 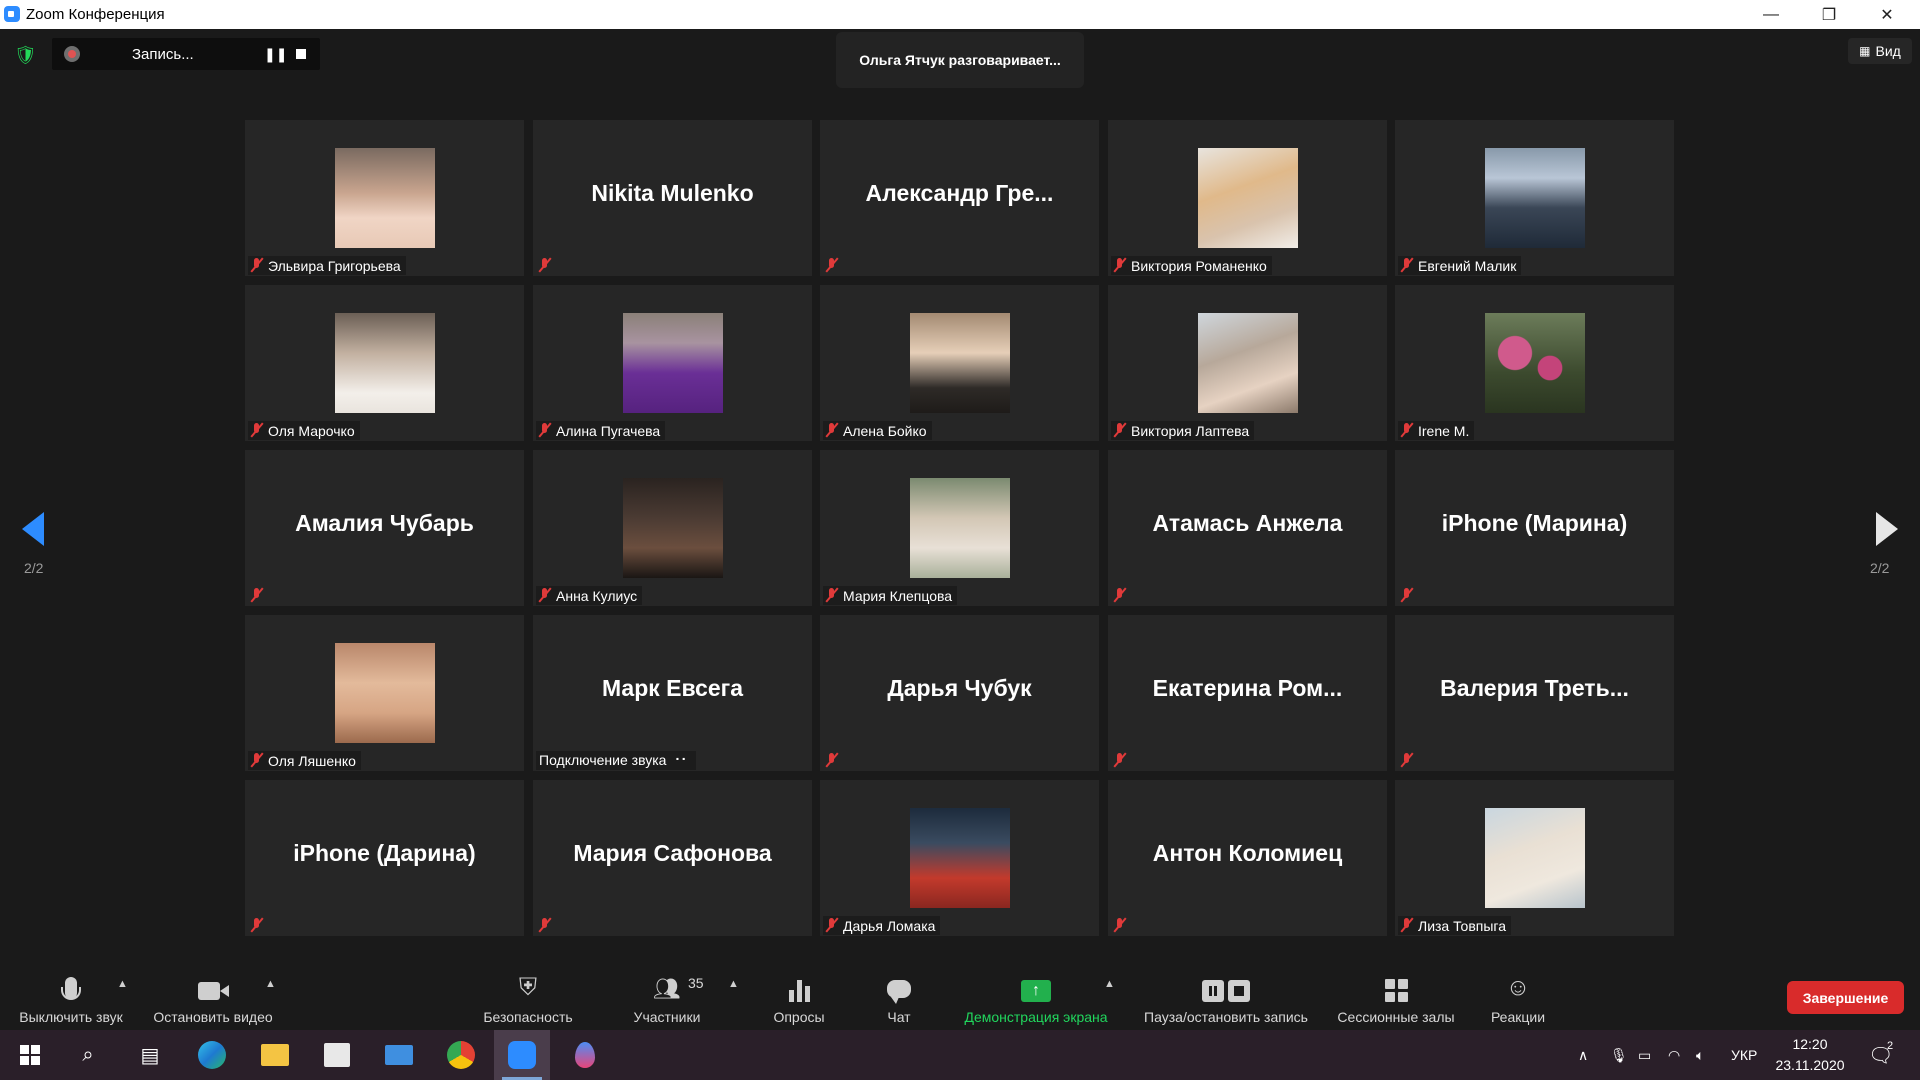 What do you see at coordinates (35, 528) in the screenshot?
I see `prev-page-arrow-icon` at bounding box center [35, 528].